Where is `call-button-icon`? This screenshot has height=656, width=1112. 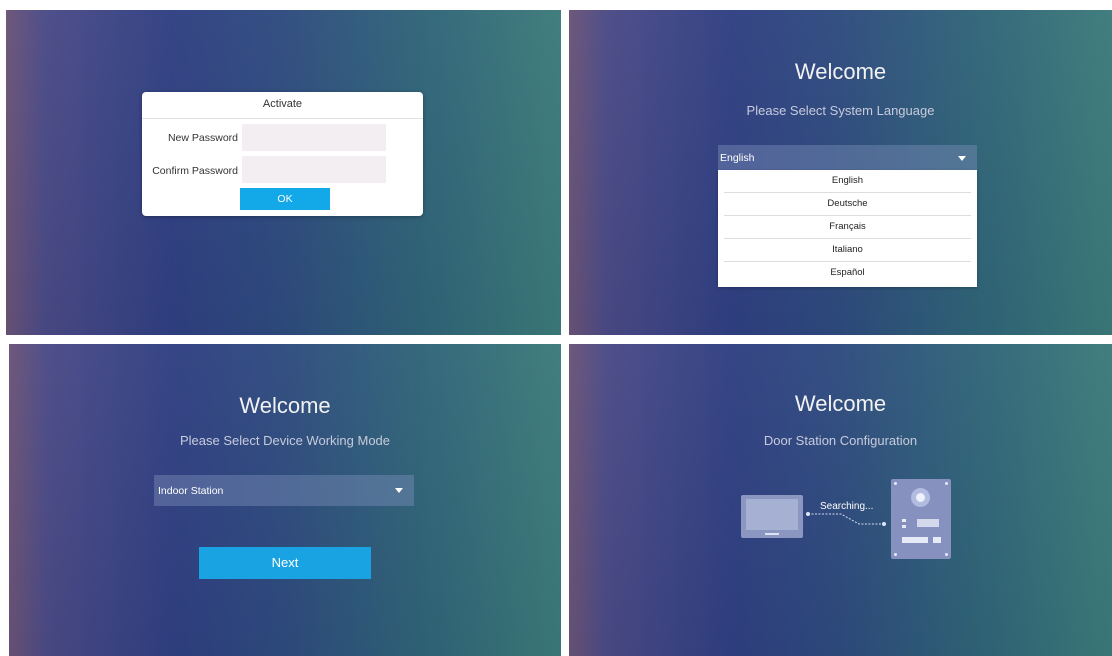 call-button-icon is located at coordinates (937, 540).